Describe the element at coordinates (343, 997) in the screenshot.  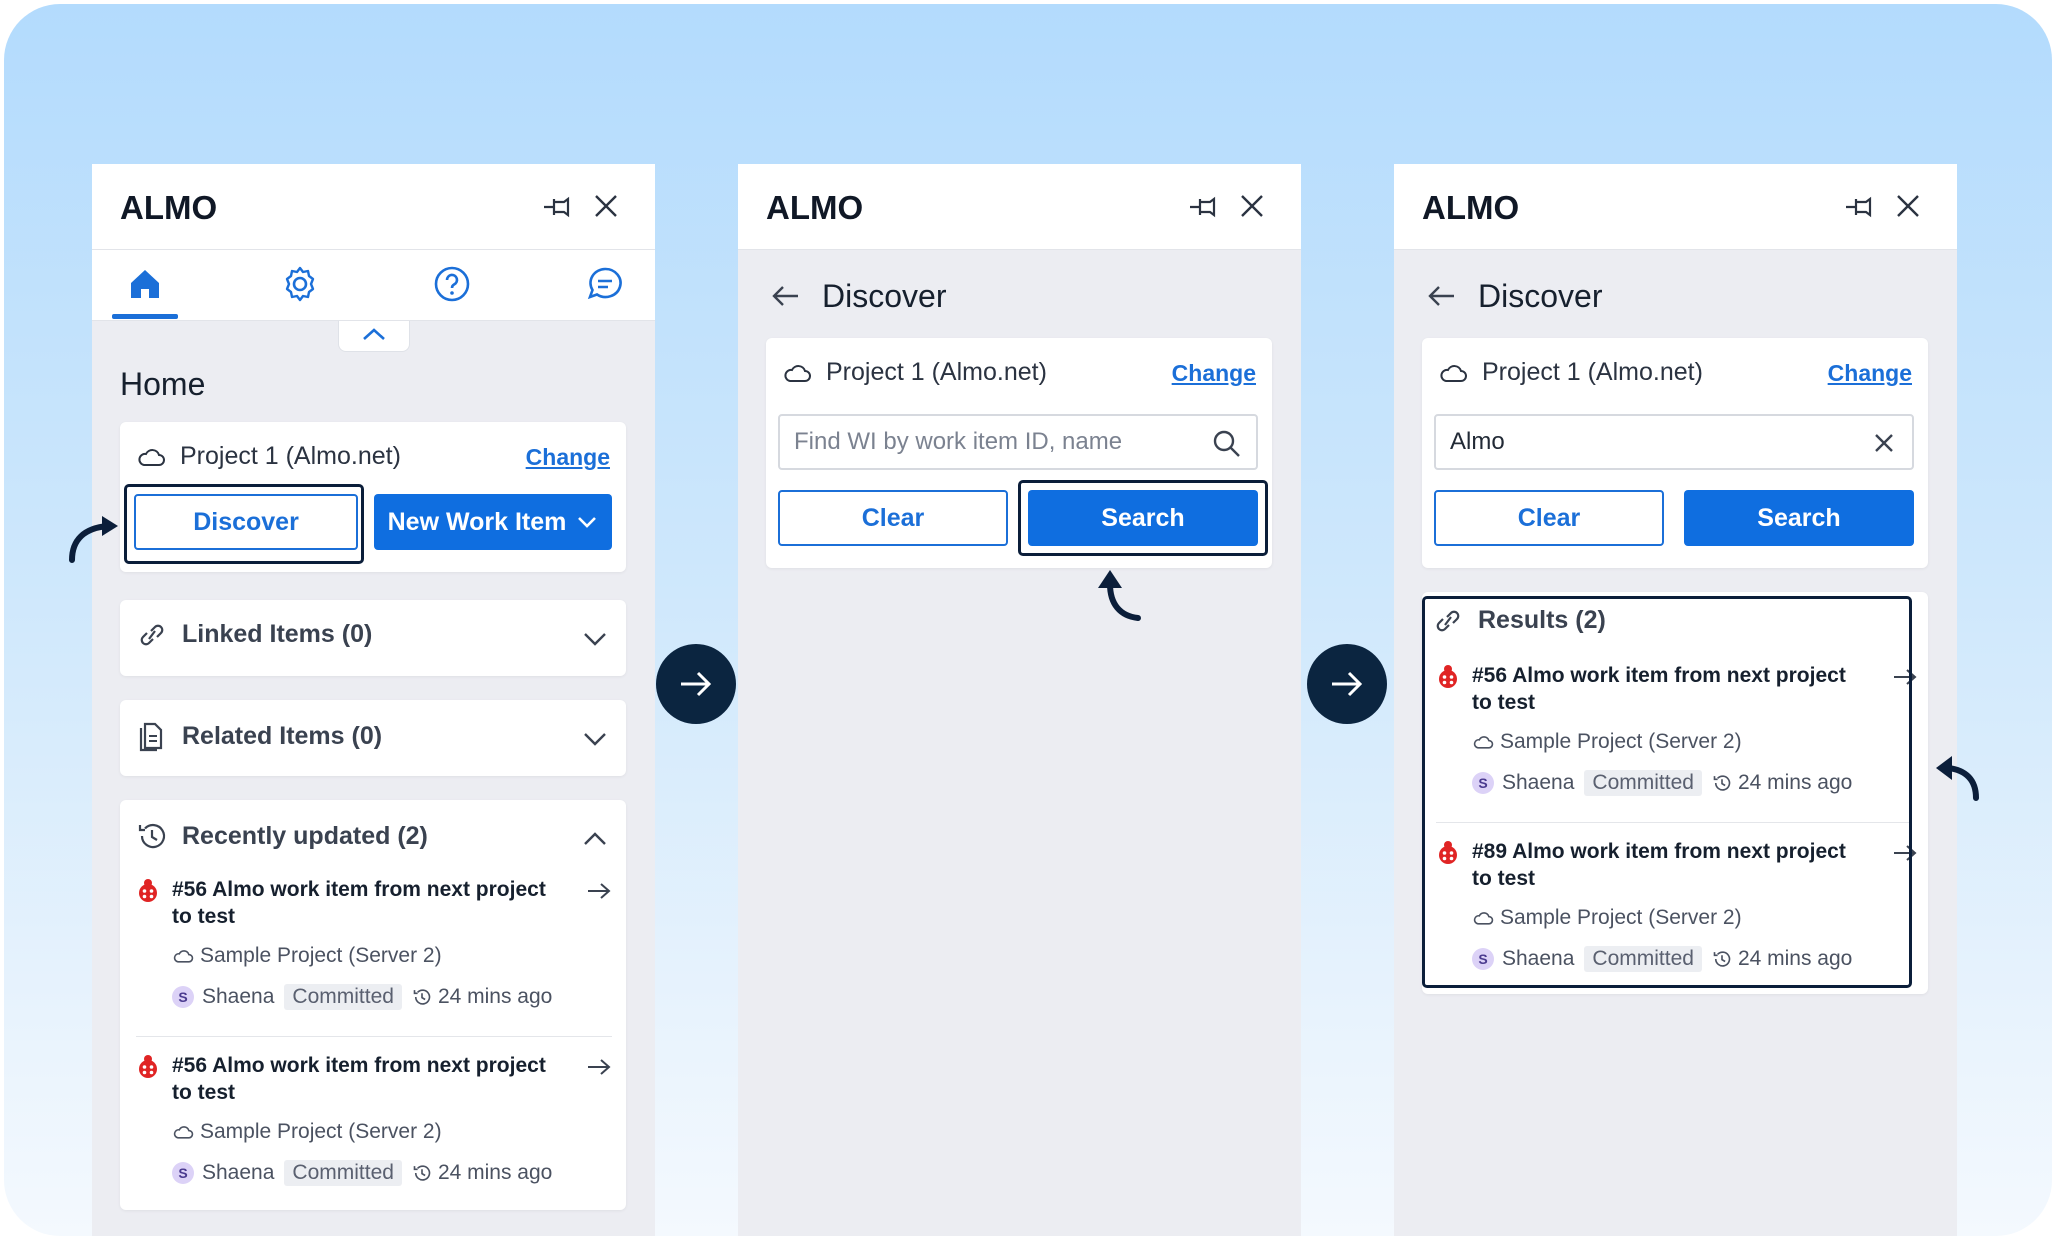
I see `status-badge: Committed` at that location.